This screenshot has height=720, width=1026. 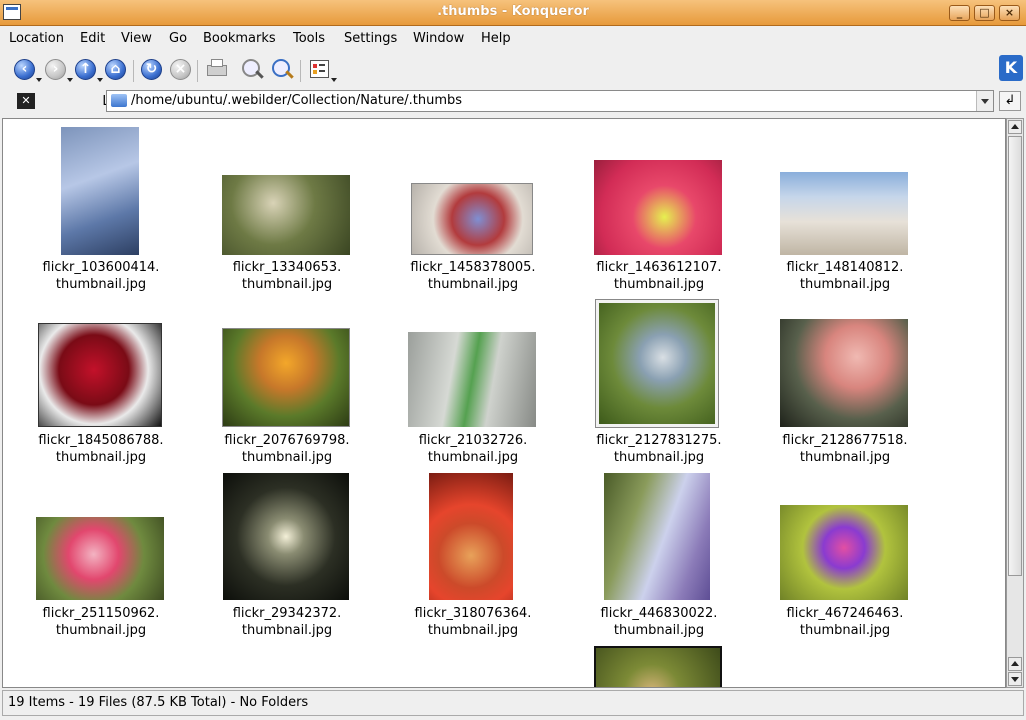 What do you see at coordinates (513, 70) in the screenshot?
I see `toolbar: ‹ › ↑ ⌂ ↻ ×` at bounding box center [513, 70].